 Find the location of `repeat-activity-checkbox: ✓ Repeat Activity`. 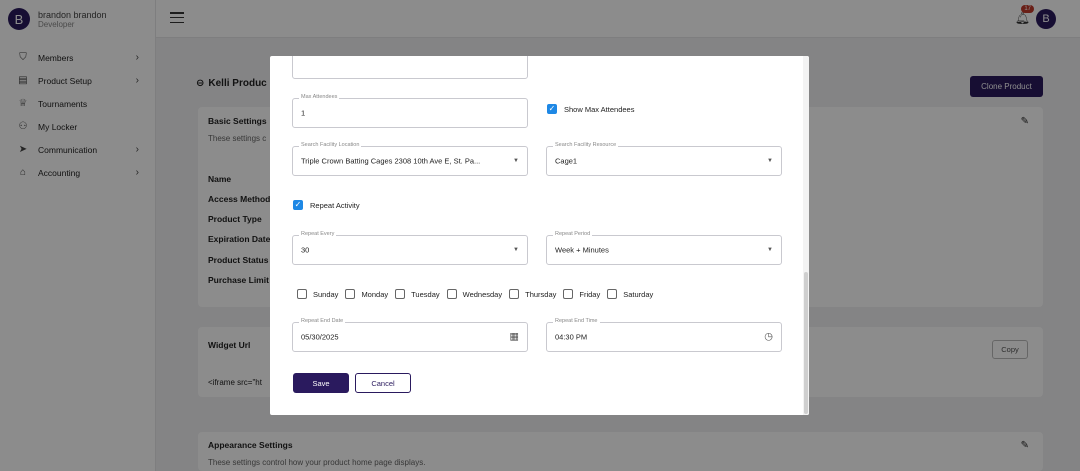

repeat-activity-checkbox: ✓ Repeat Activity is located at coordinates (326, 205).